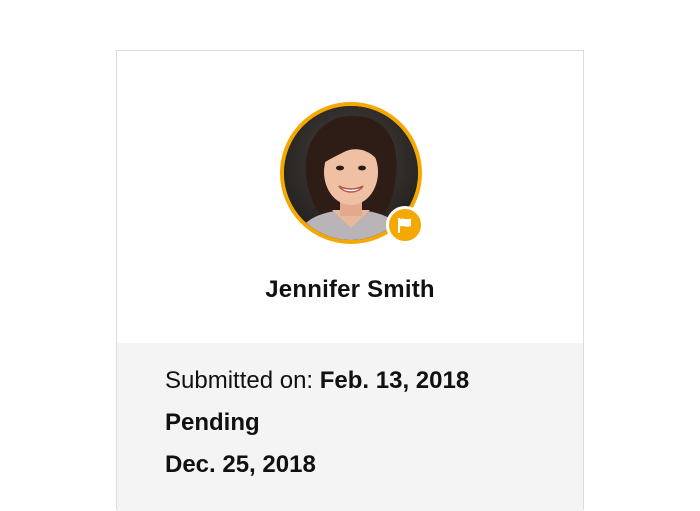 The height and width of the screenshot is (511, 700). What do you see at coordinates (394, 380) in the screenshot?
I see `submitted-date: Feb. 13, 2018` at bounding box center [394, 380].